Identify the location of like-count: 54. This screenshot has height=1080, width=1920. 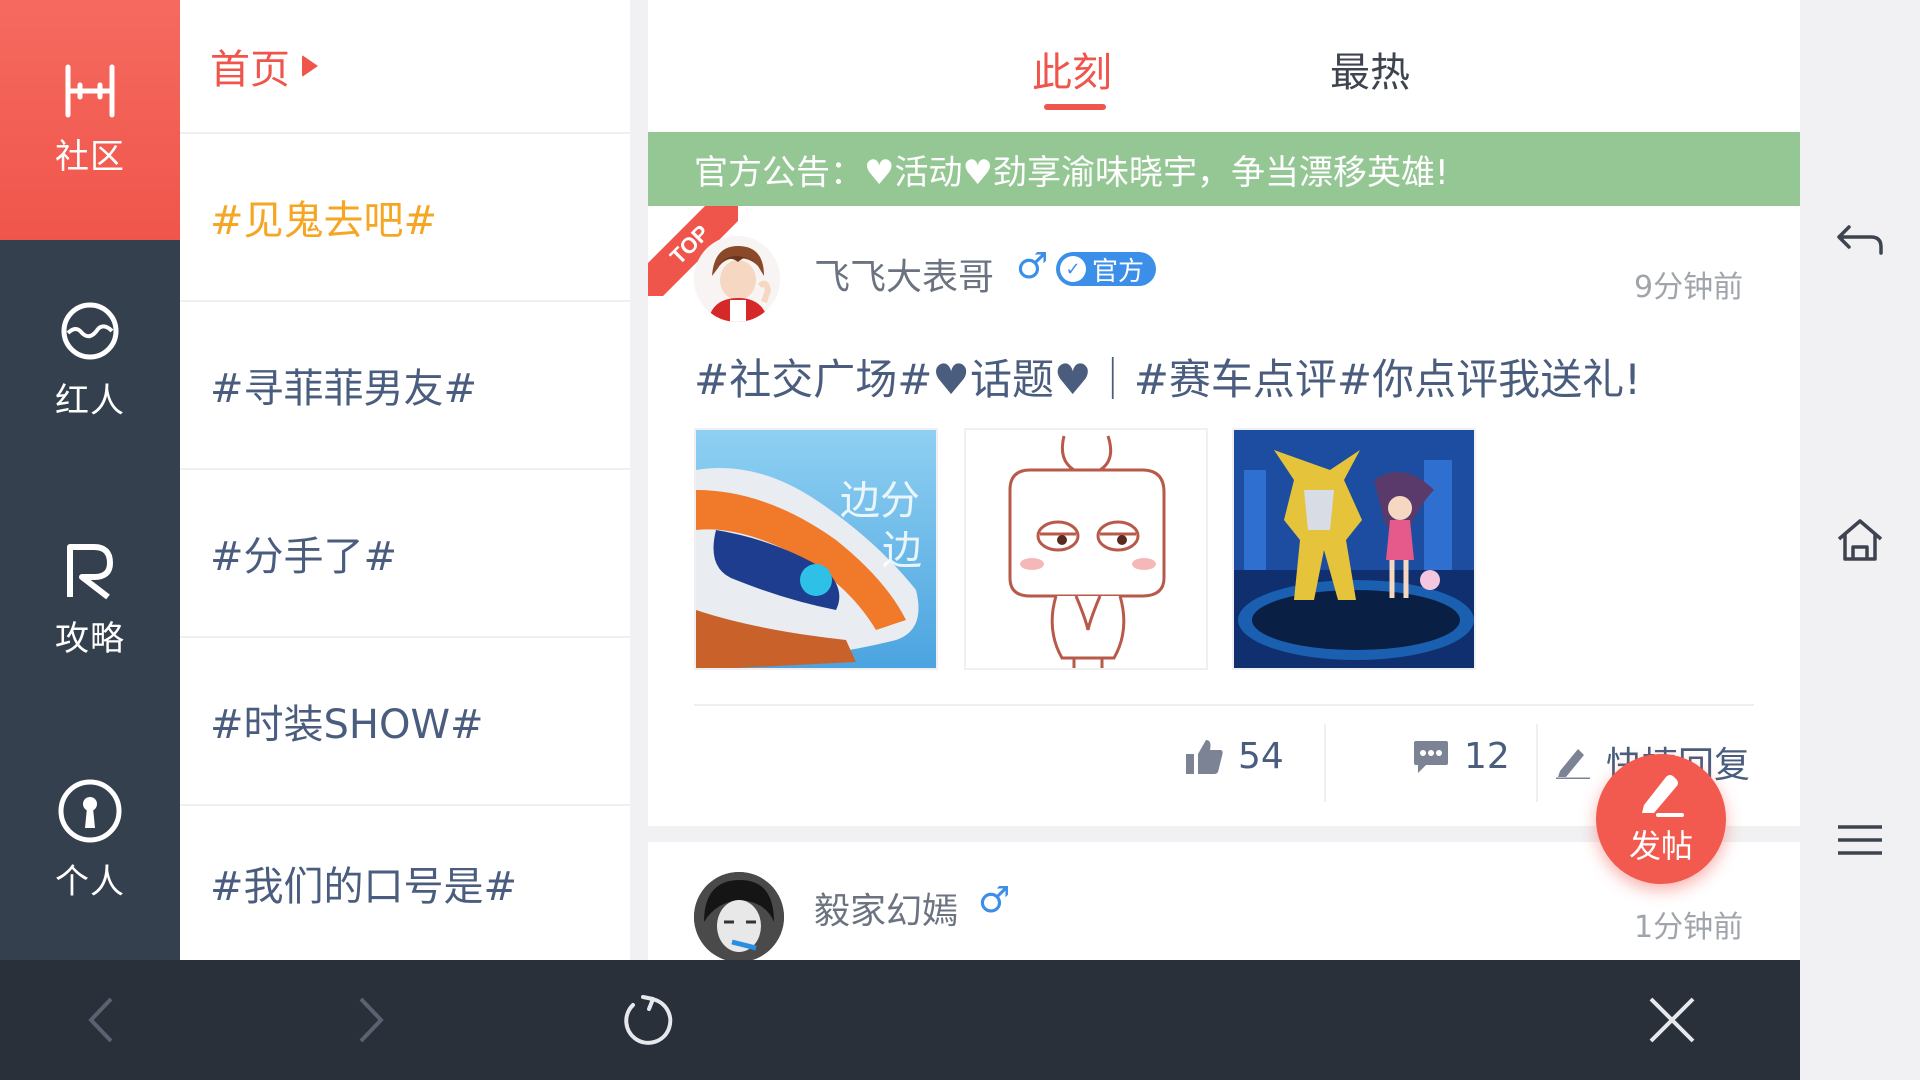
(1261, 756).